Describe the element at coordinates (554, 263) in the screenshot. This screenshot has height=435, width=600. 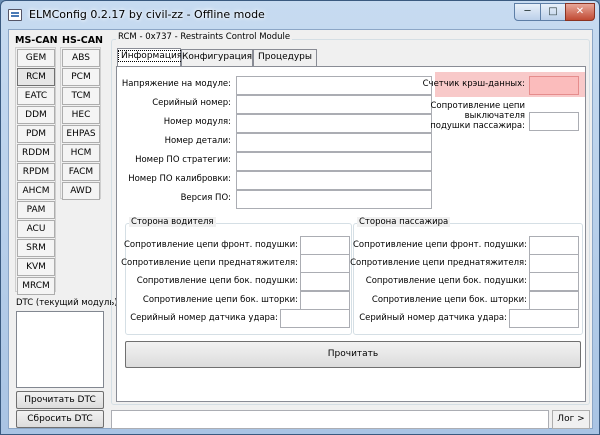
I see `passenger-pretensioner-field` at that location.